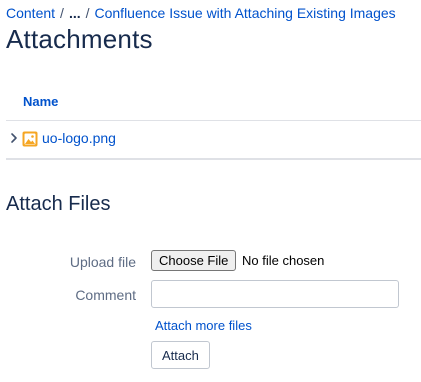 The width and height of the screenshot is (421, 382). Describe the element at coordinates (79, 138) in the screenshot. I see `attachment-file-link: uo-logo.png` at that location.